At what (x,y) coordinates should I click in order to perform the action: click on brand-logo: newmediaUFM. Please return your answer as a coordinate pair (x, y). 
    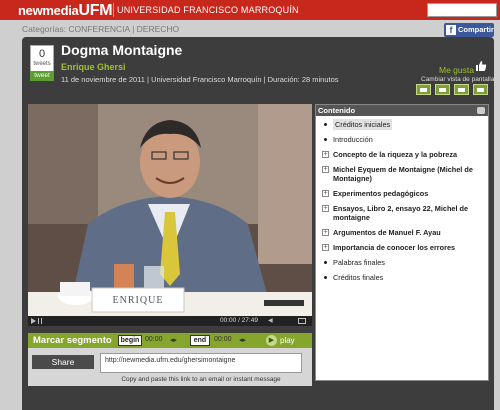
    Looking at the image, I should click on (65, 11).